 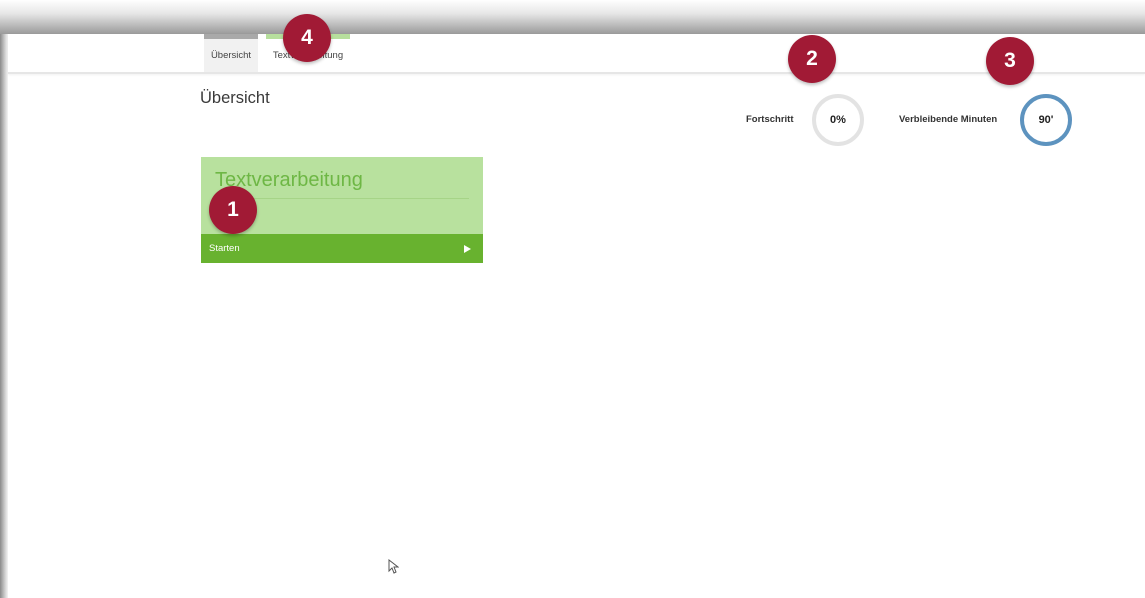 I want to click on page-title: Übersicht, so click(x=235, y=98).